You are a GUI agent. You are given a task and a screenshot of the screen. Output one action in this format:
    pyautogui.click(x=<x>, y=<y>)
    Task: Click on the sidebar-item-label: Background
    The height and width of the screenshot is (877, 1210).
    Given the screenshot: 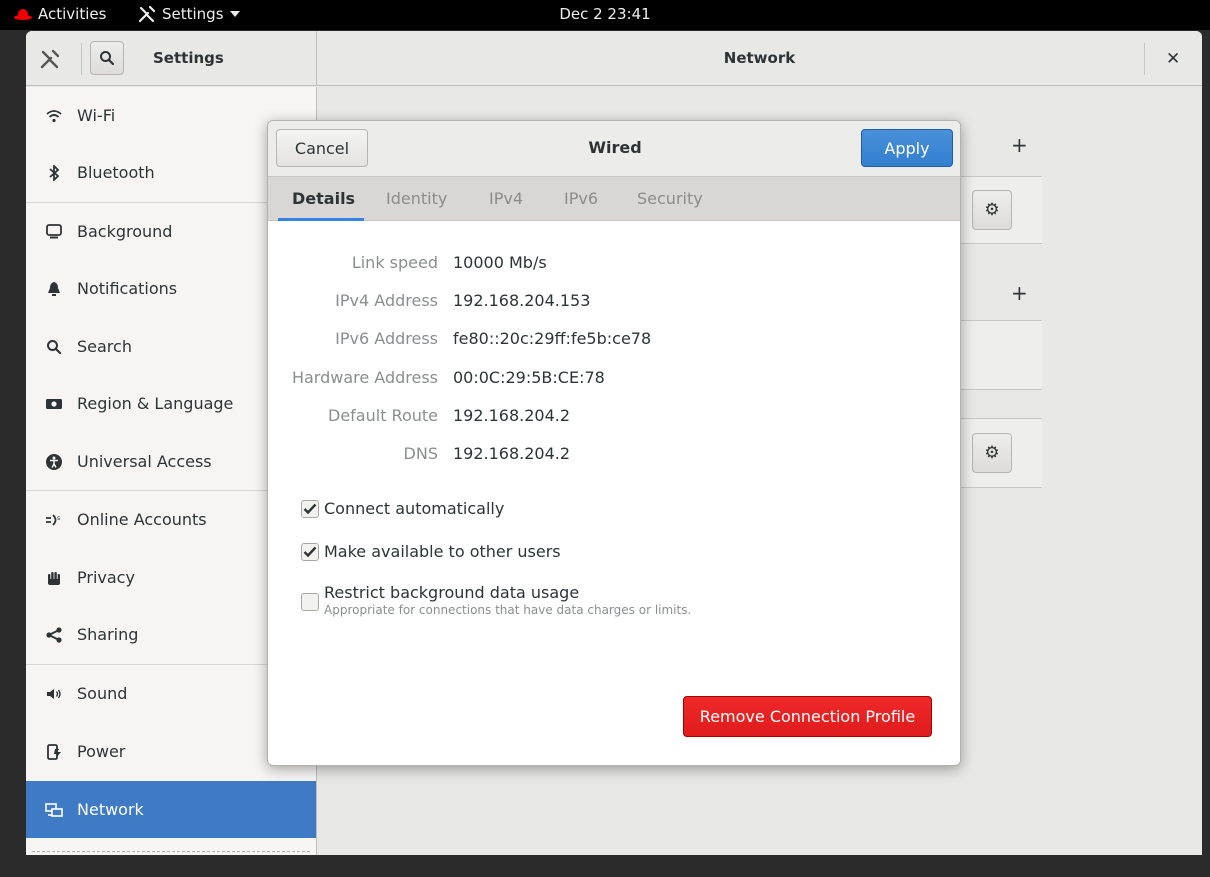 What is the action you would take?
    pyautogui.click(x=125, y=231)
    